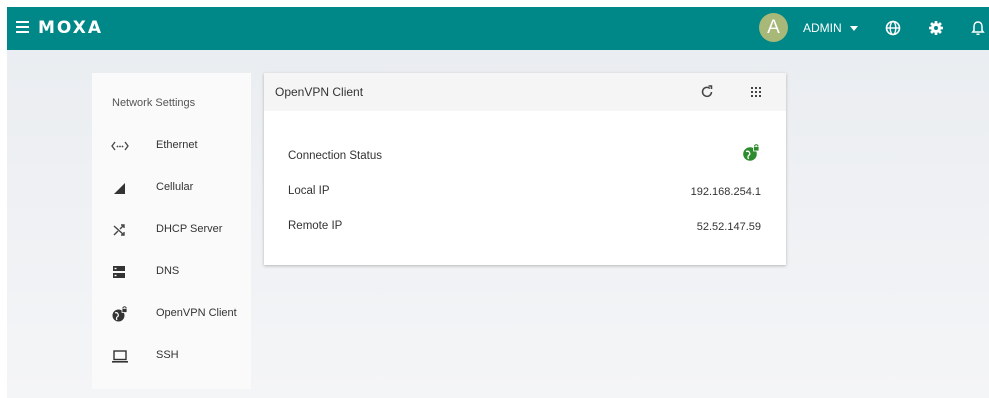  I want to click on sidebar-item-label: DHCP Server, so click(189, 229).